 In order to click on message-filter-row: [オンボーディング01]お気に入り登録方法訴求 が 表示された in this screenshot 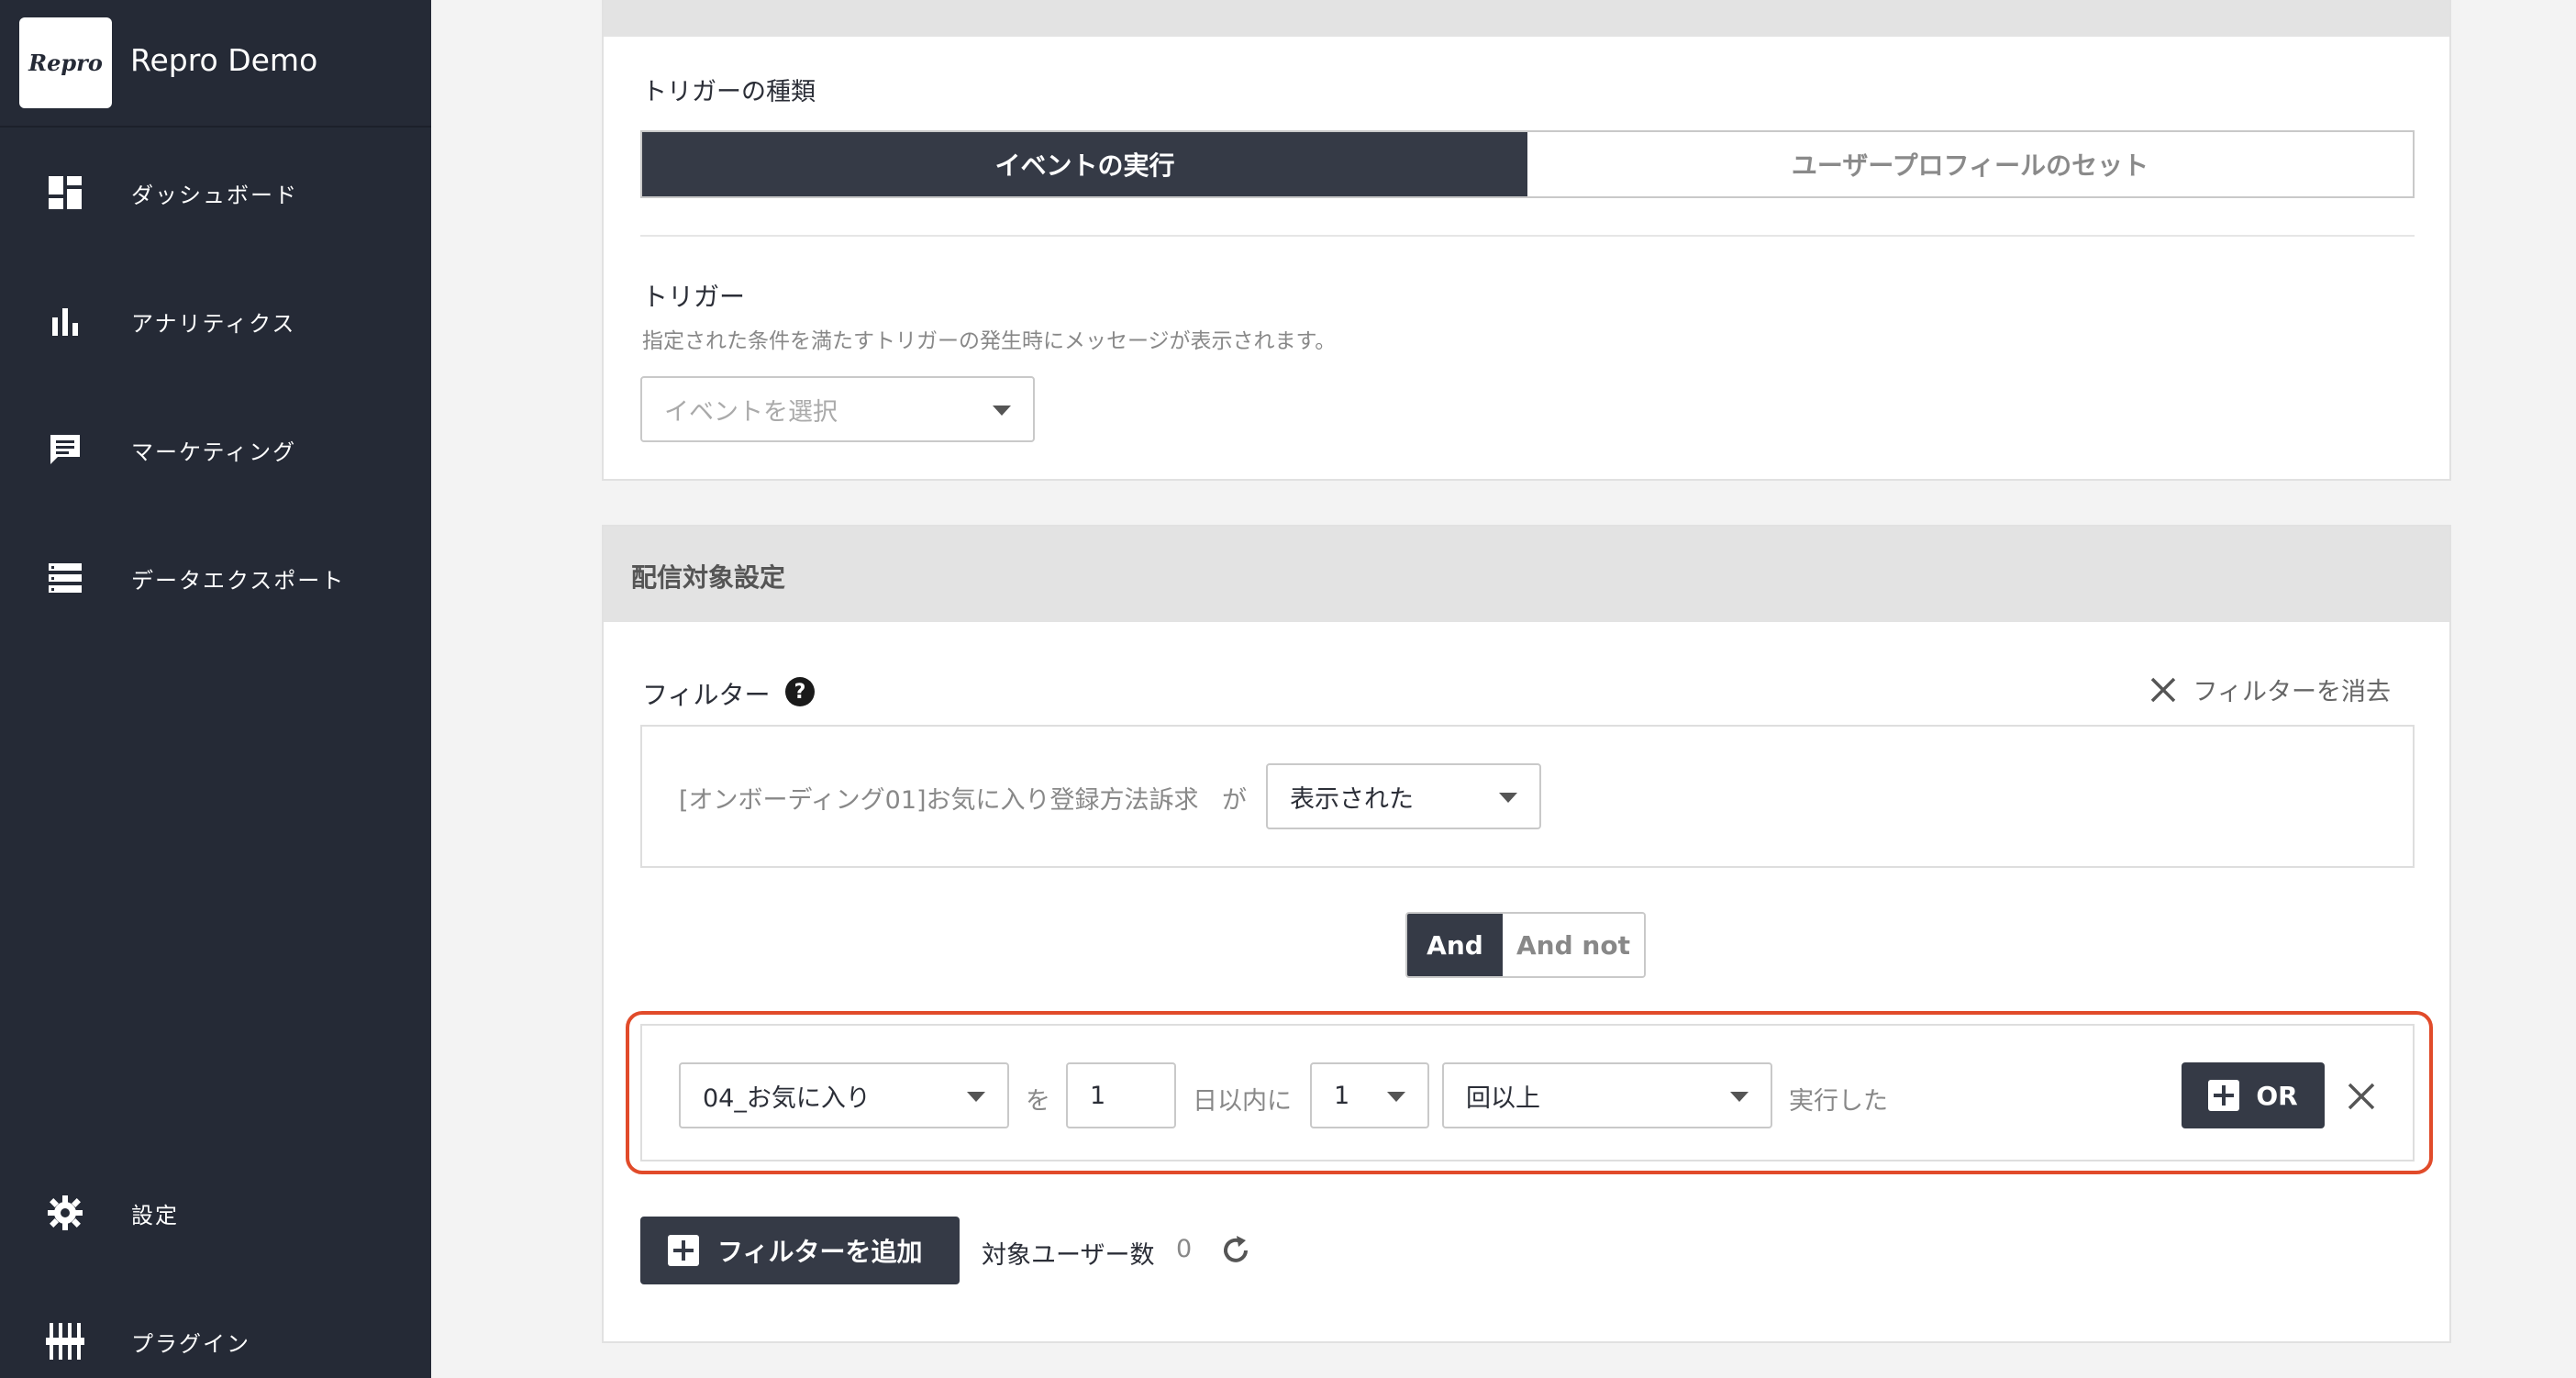, I will do `click(1527, 797)`.